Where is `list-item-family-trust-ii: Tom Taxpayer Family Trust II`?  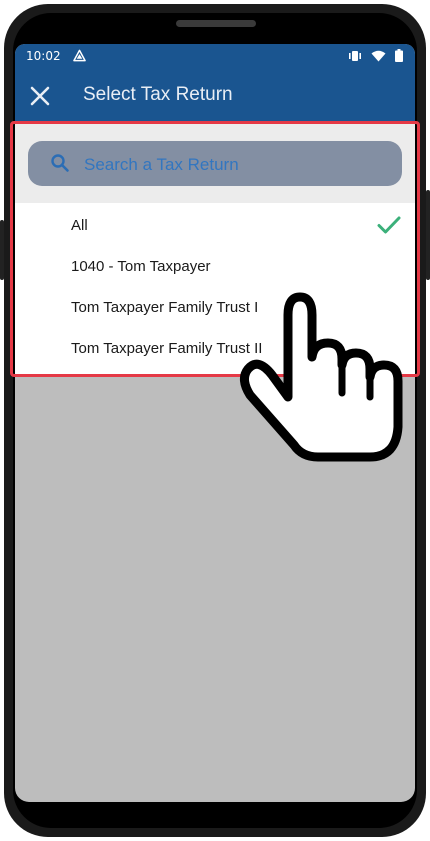
list-item-family-trust-ii: Tom Taxpayer Family Trust II is located at coordinates (215, 348).